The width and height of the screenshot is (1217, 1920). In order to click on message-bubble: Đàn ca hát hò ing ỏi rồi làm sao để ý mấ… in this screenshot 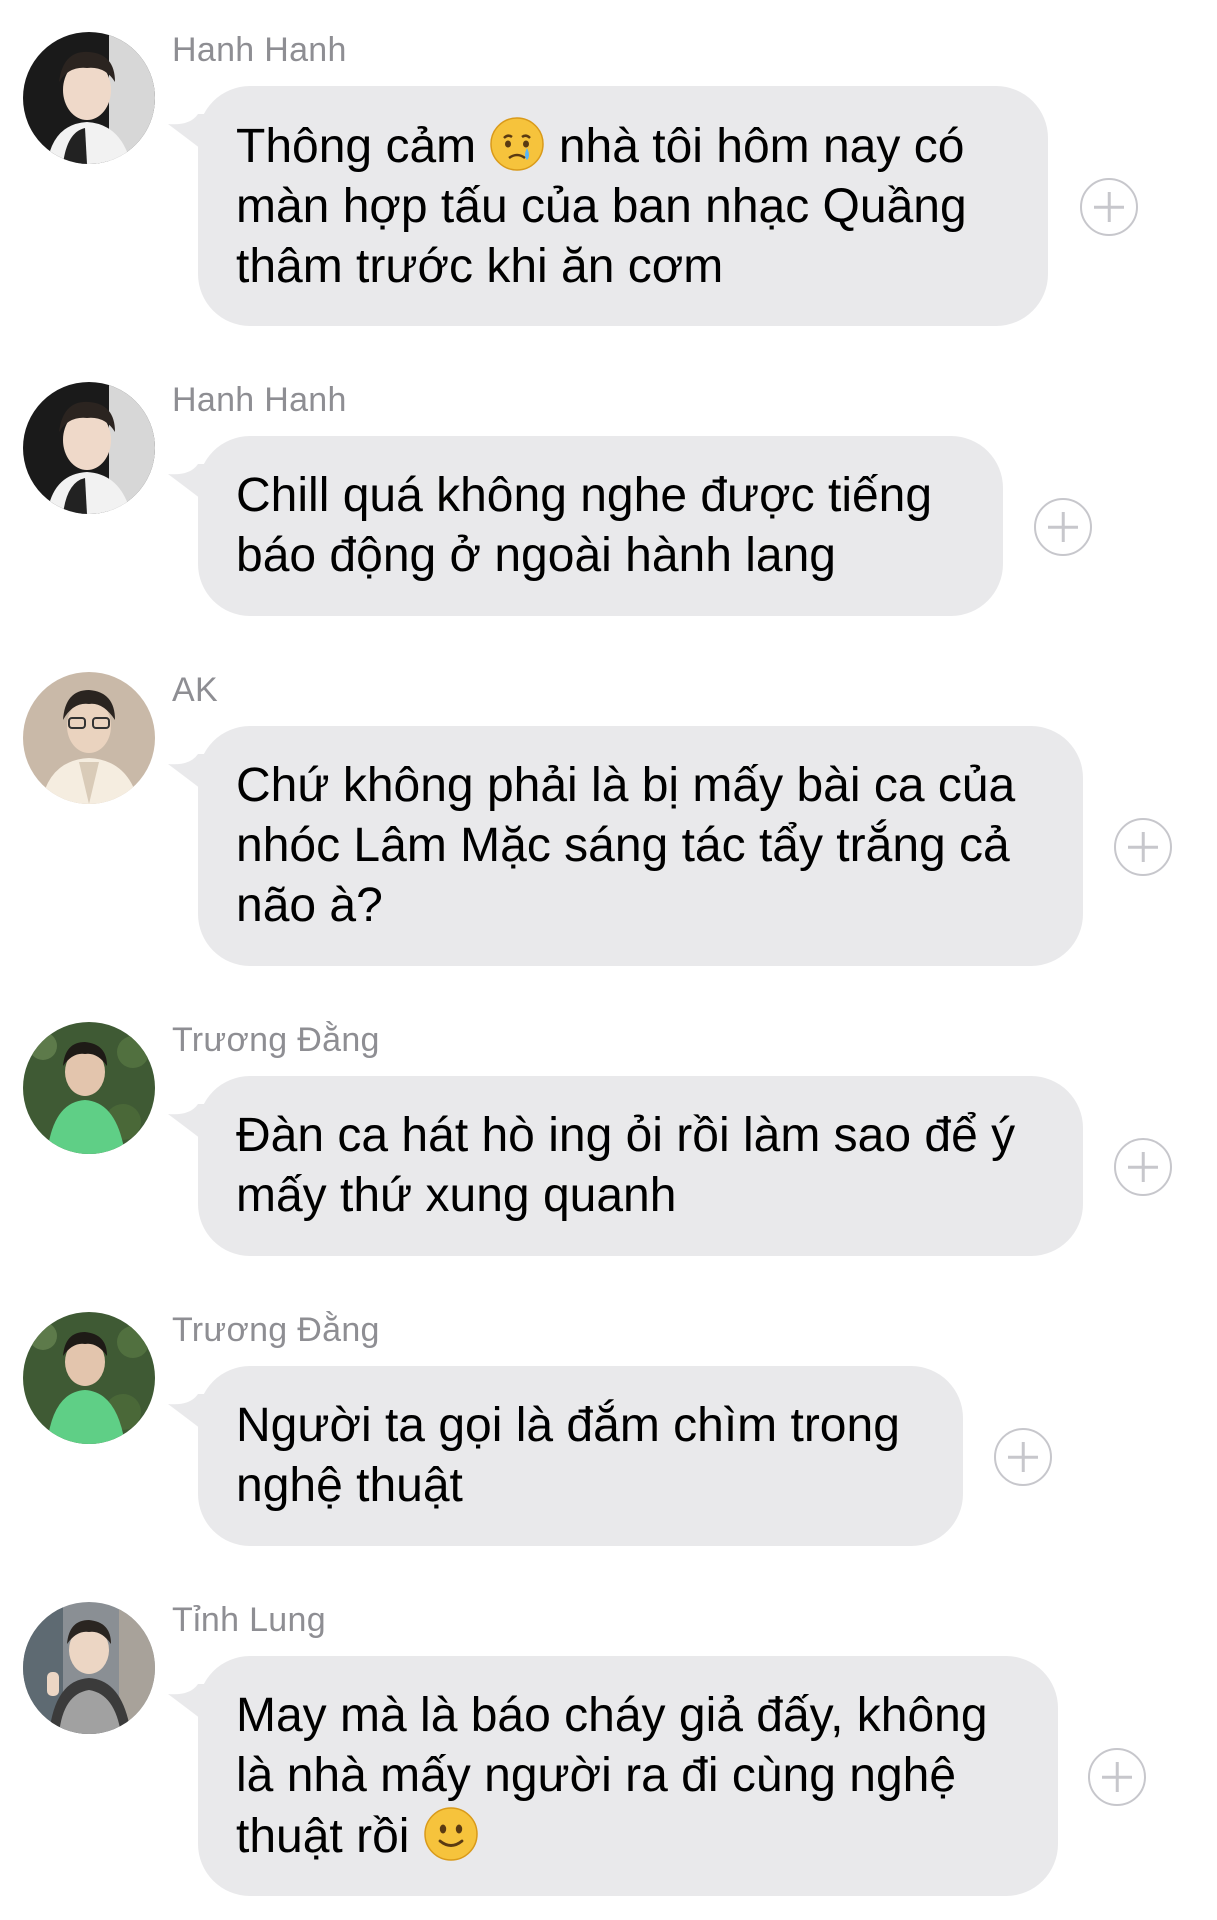, I will do `click(640, 1166)`.